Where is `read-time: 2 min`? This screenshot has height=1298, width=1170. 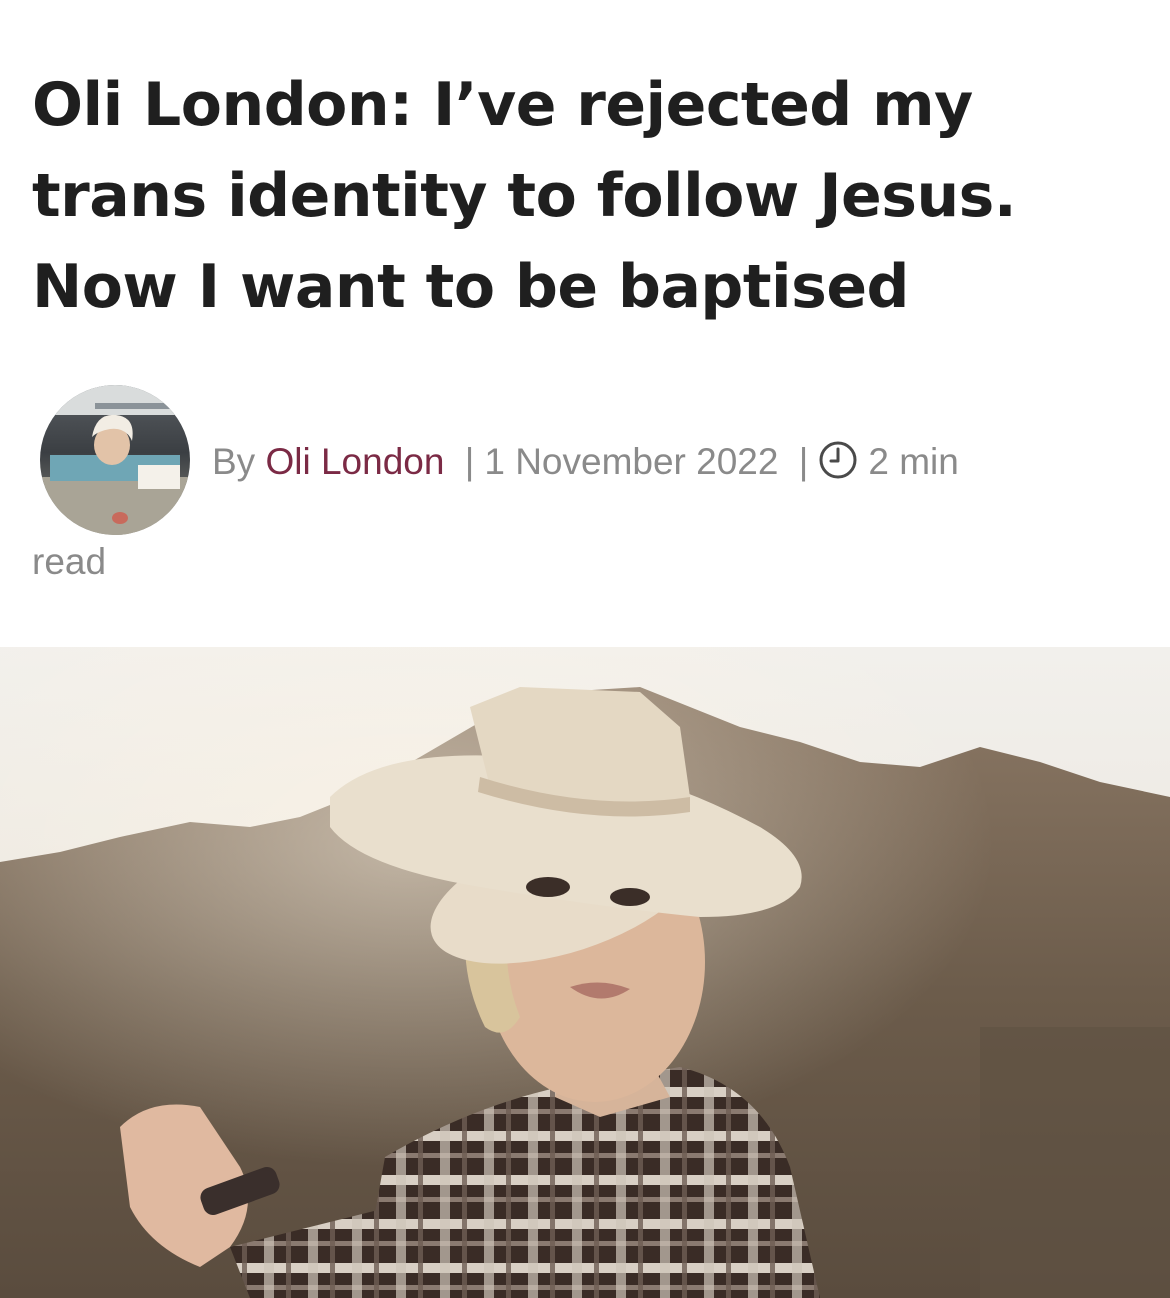
read-time: 2 min is located at coordinates (913, 461).